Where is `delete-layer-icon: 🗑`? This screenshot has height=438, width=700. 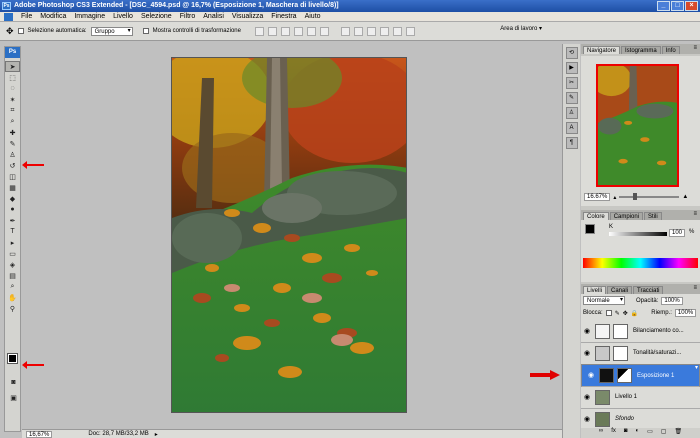
delete-layer-icon: 🗑 is located at coordinates (678, 433).